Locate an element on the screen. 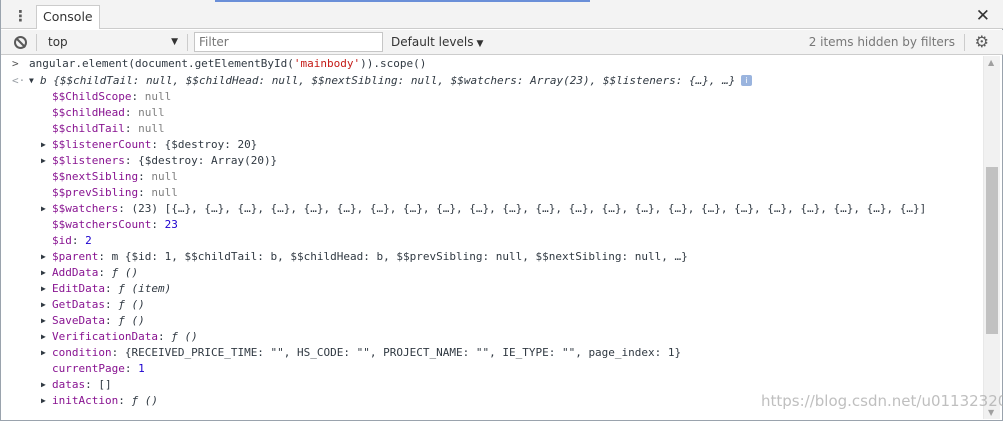 The width and height of the screenshot is (1003, 421). toolbar-divider is located at coordinates (36, 42).